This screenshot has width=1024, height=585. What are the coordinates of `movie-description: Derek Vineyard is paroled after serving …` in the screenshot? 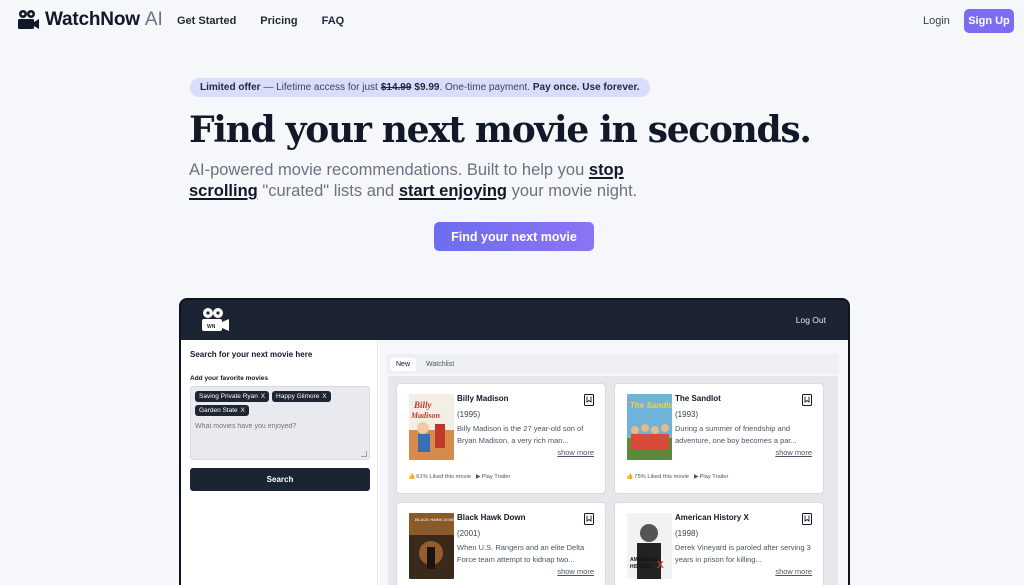 It's located at (743, 553).